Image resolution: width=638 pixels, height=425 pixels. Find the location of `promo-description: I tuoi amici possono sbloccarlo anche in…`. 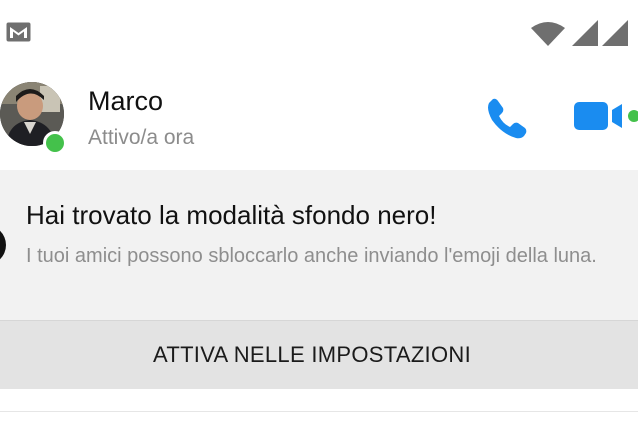

promo-description: I tuoi amici possono sbloccarlo anche in… is located at coordinates (311, 256).